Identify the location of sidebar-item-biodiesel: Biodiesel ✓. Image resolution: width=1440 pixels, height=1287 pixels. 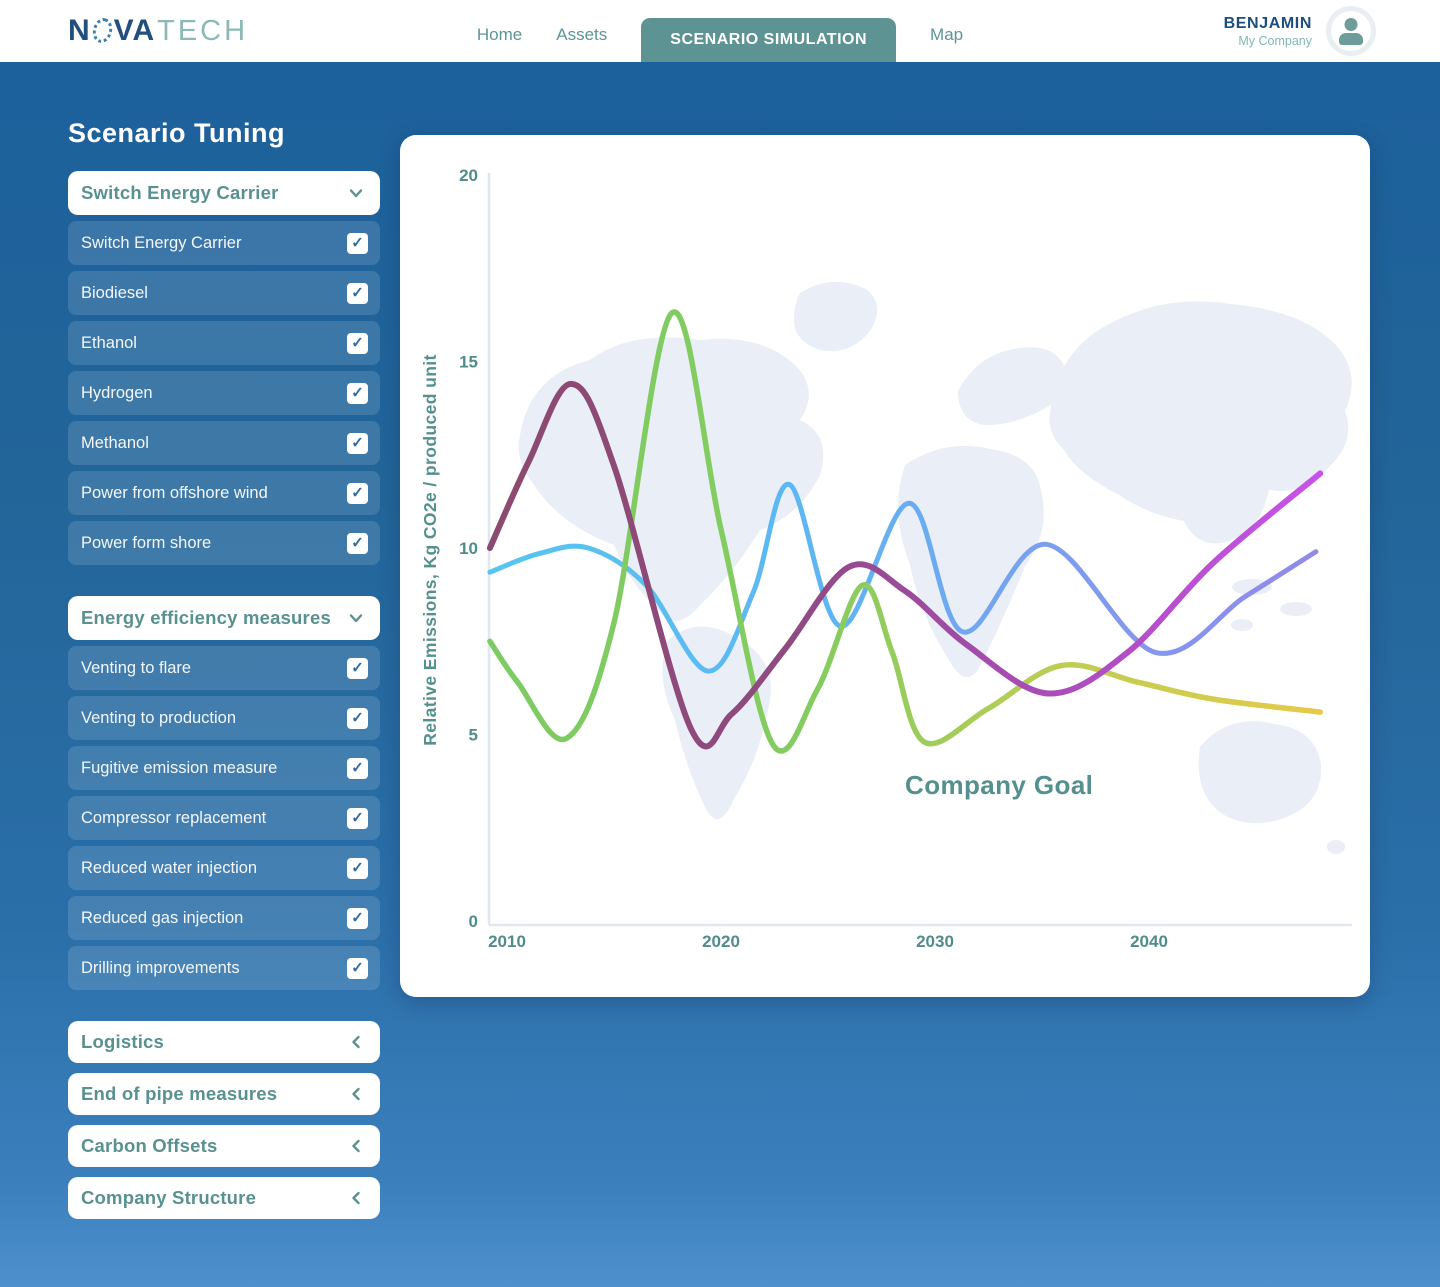
(224, 293).